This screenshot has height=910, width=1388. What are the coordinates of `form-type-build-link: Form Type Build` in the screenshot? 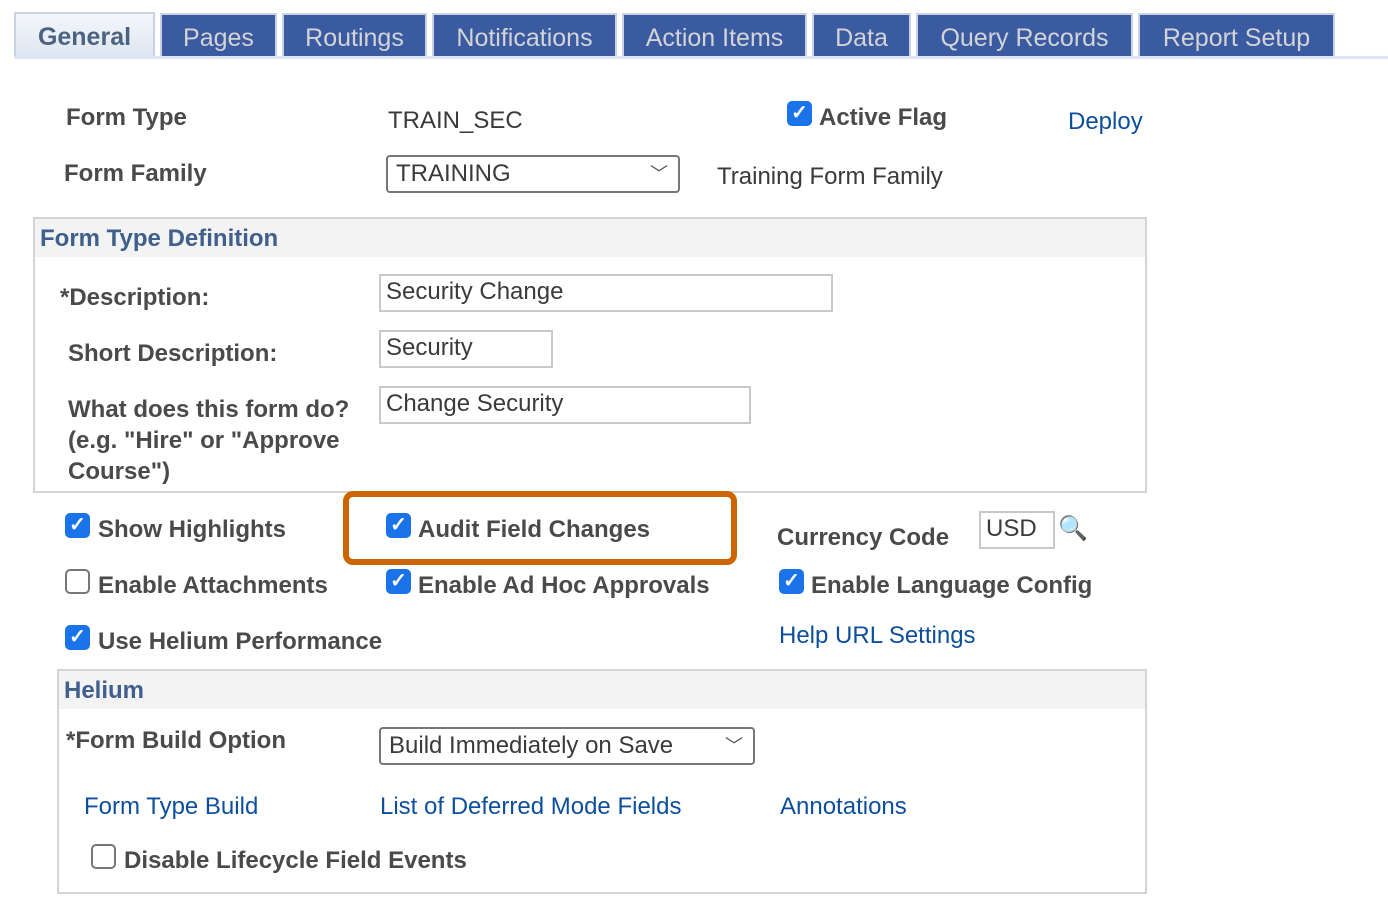 It's located at (171, 807).